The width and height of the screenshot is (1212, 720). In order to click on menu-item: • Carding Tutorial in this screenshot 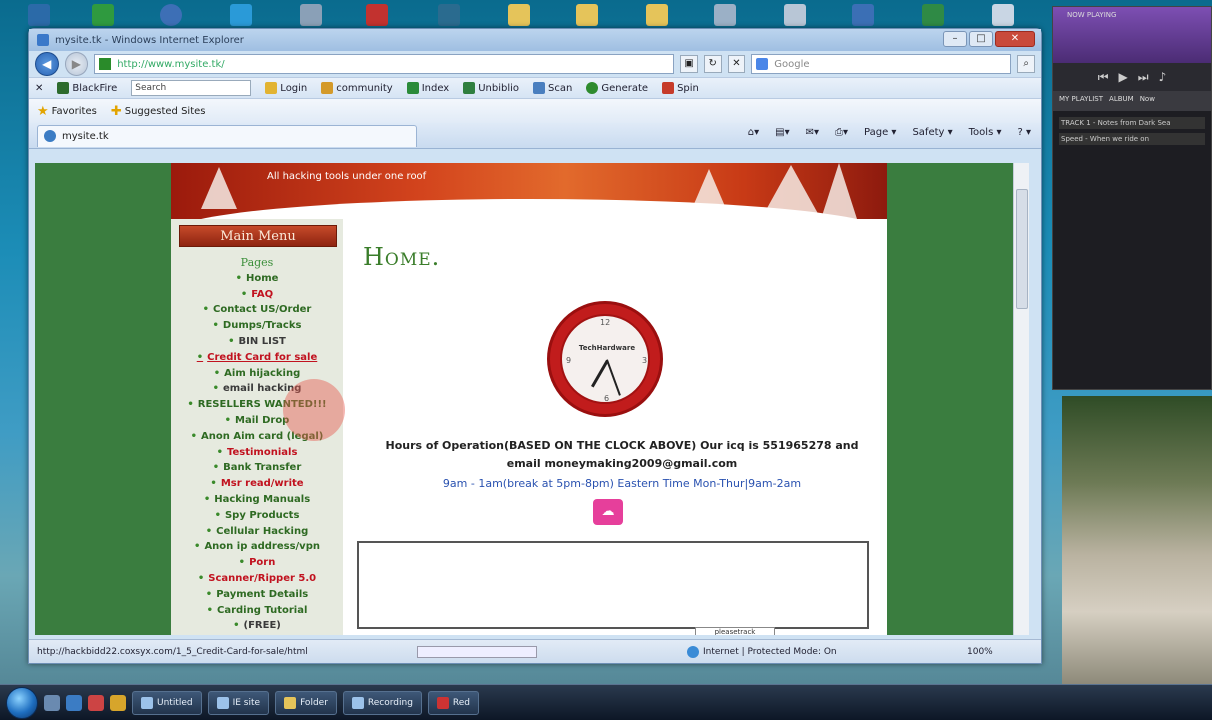, I will do `click(257, 611)`.